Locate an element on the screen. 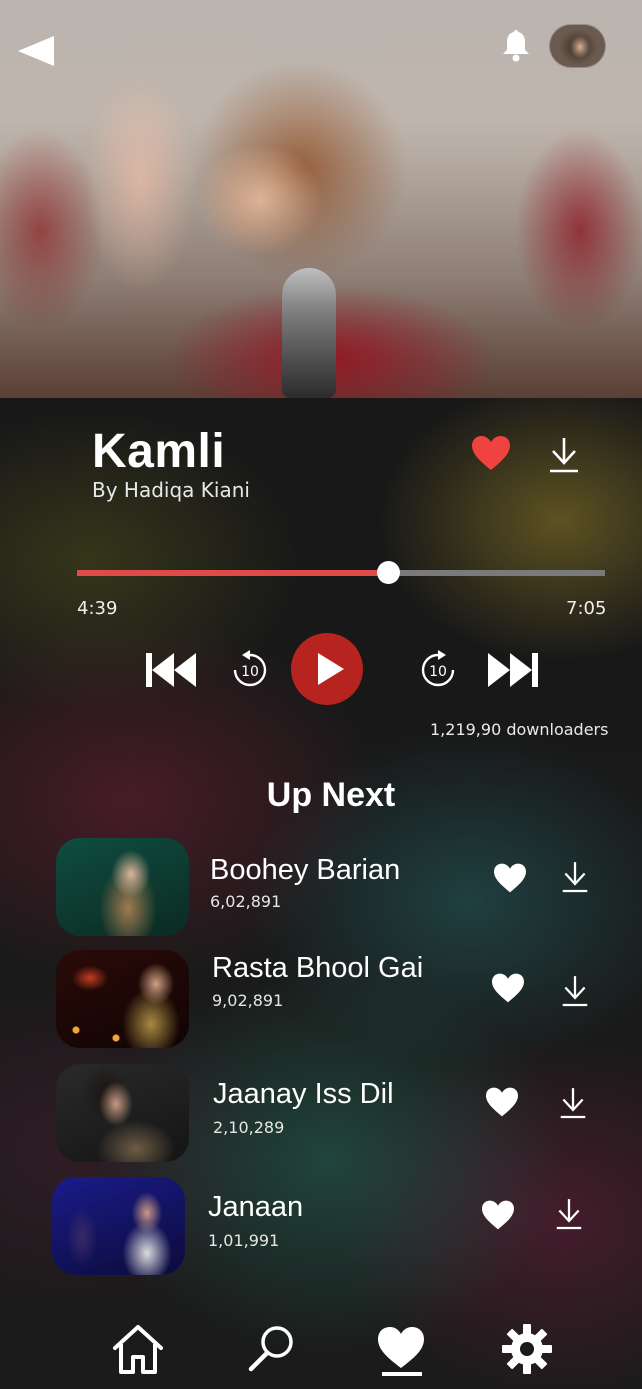  gear-icon is located at coordinates (527, 1349).